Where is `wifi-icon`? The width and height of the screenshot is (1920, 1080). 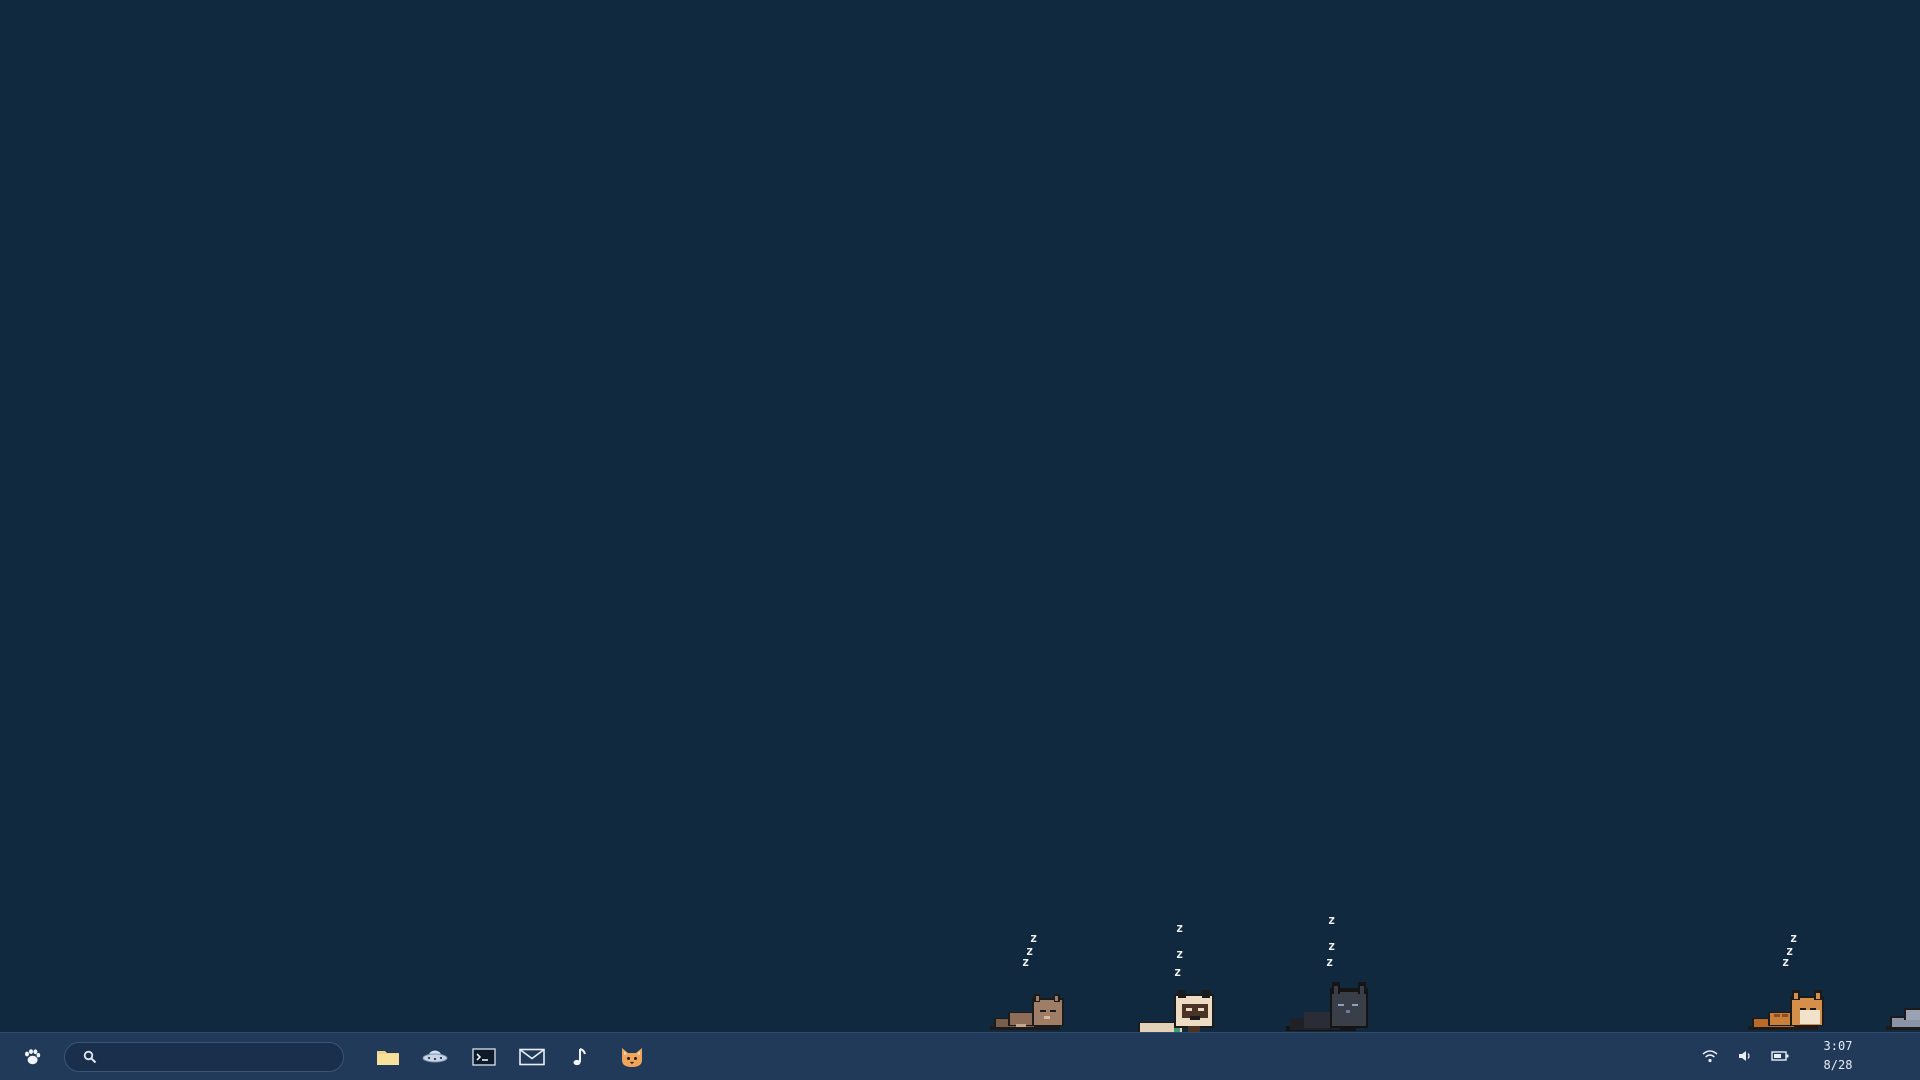 wifi-icon is located at coordinates (1710, 1056).